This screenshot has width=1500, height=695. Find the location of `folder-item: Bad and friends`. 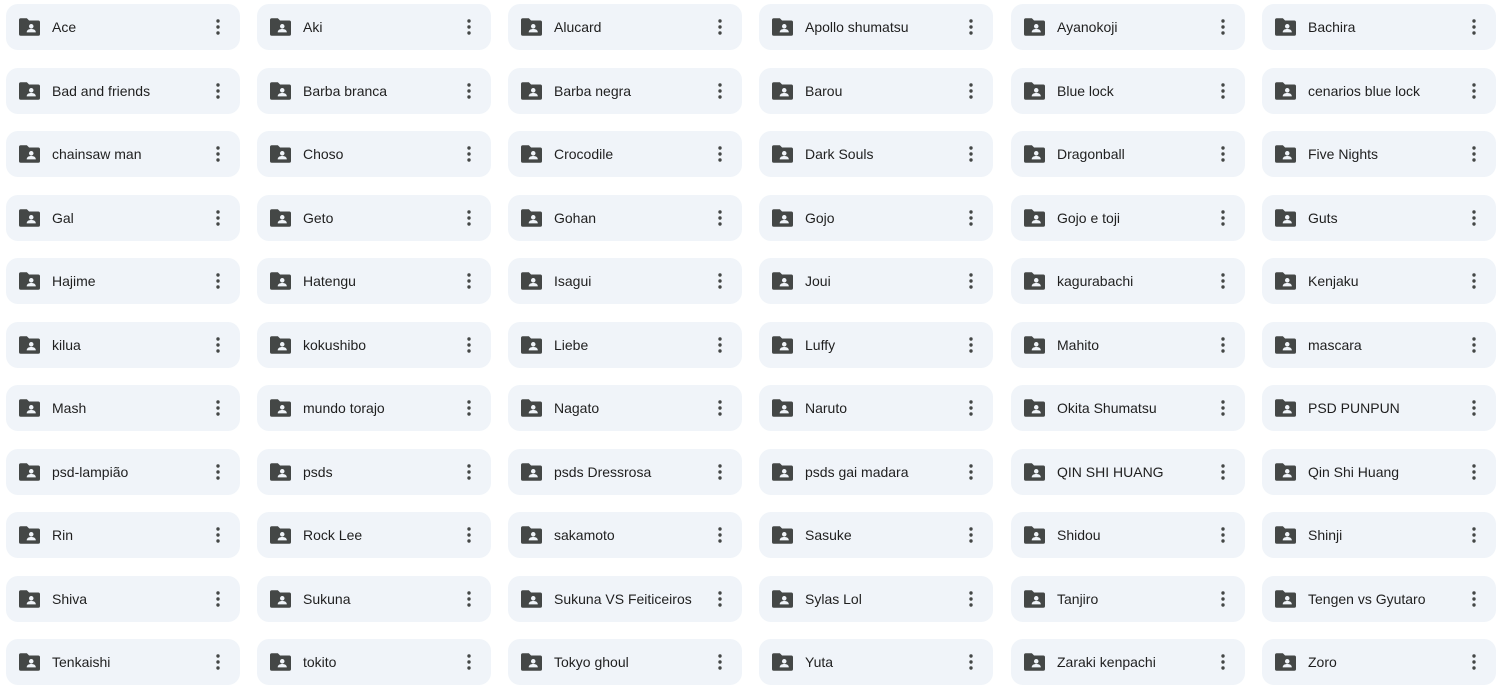

folder-item: Bad and friends is located at coordinates (123, 91).